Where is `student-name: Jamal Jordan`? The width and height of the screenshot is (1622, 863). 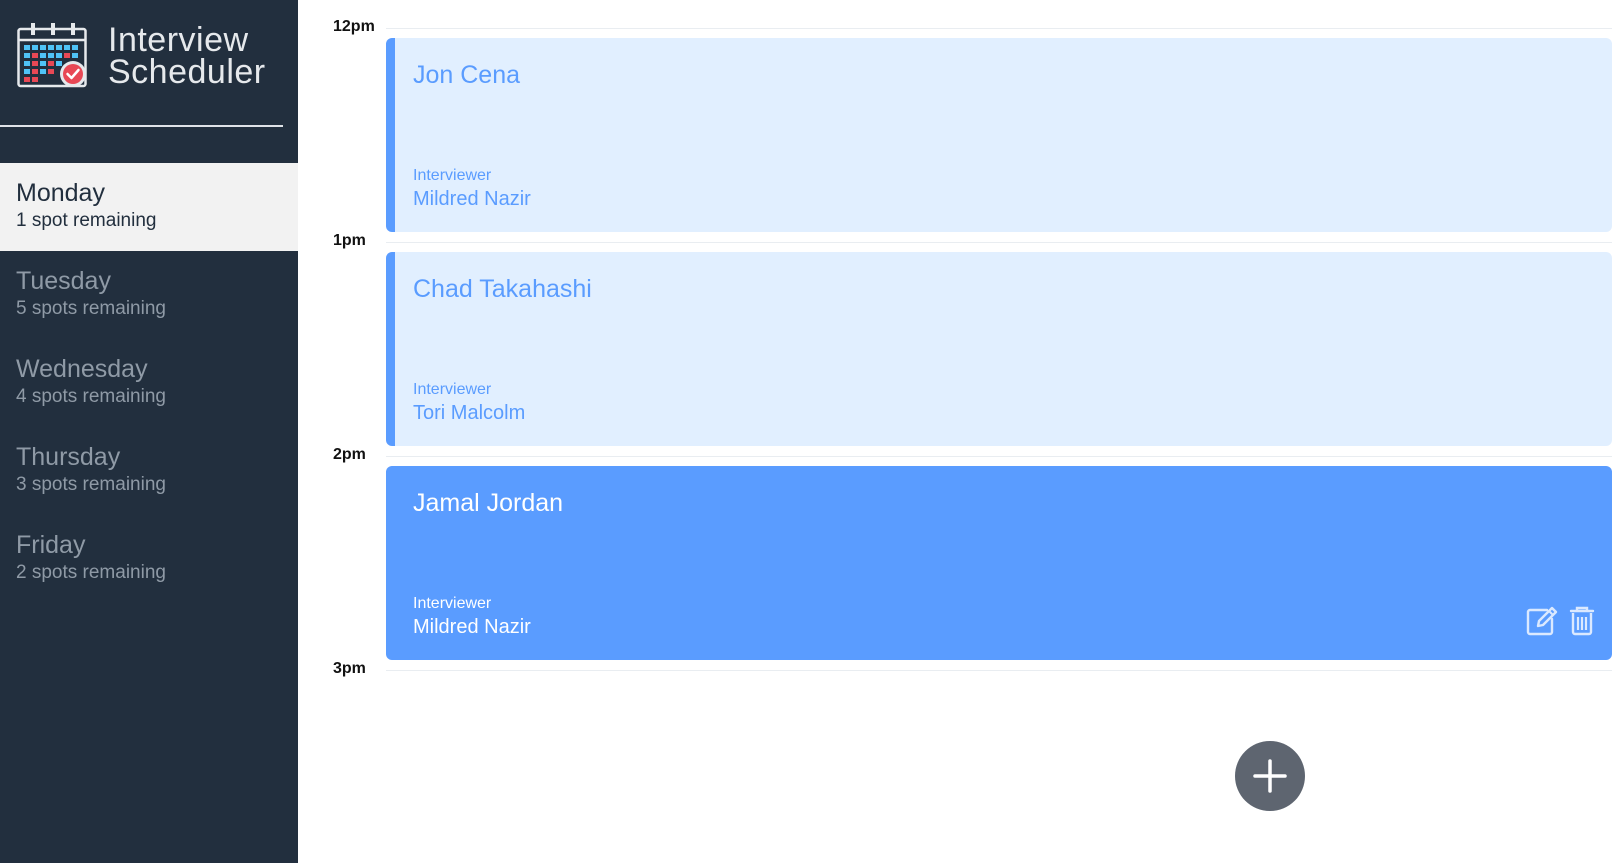
student-name: Jamal Jordan is located at coordinates (488, 503).